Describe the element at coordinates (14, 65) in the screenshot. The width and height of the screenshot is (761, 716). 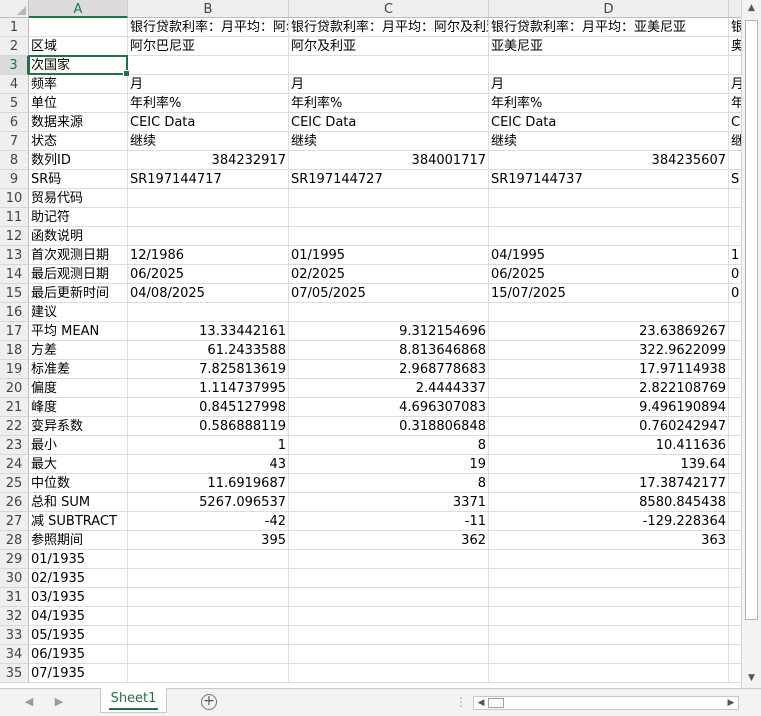
I see `row-header: 3` at that location.